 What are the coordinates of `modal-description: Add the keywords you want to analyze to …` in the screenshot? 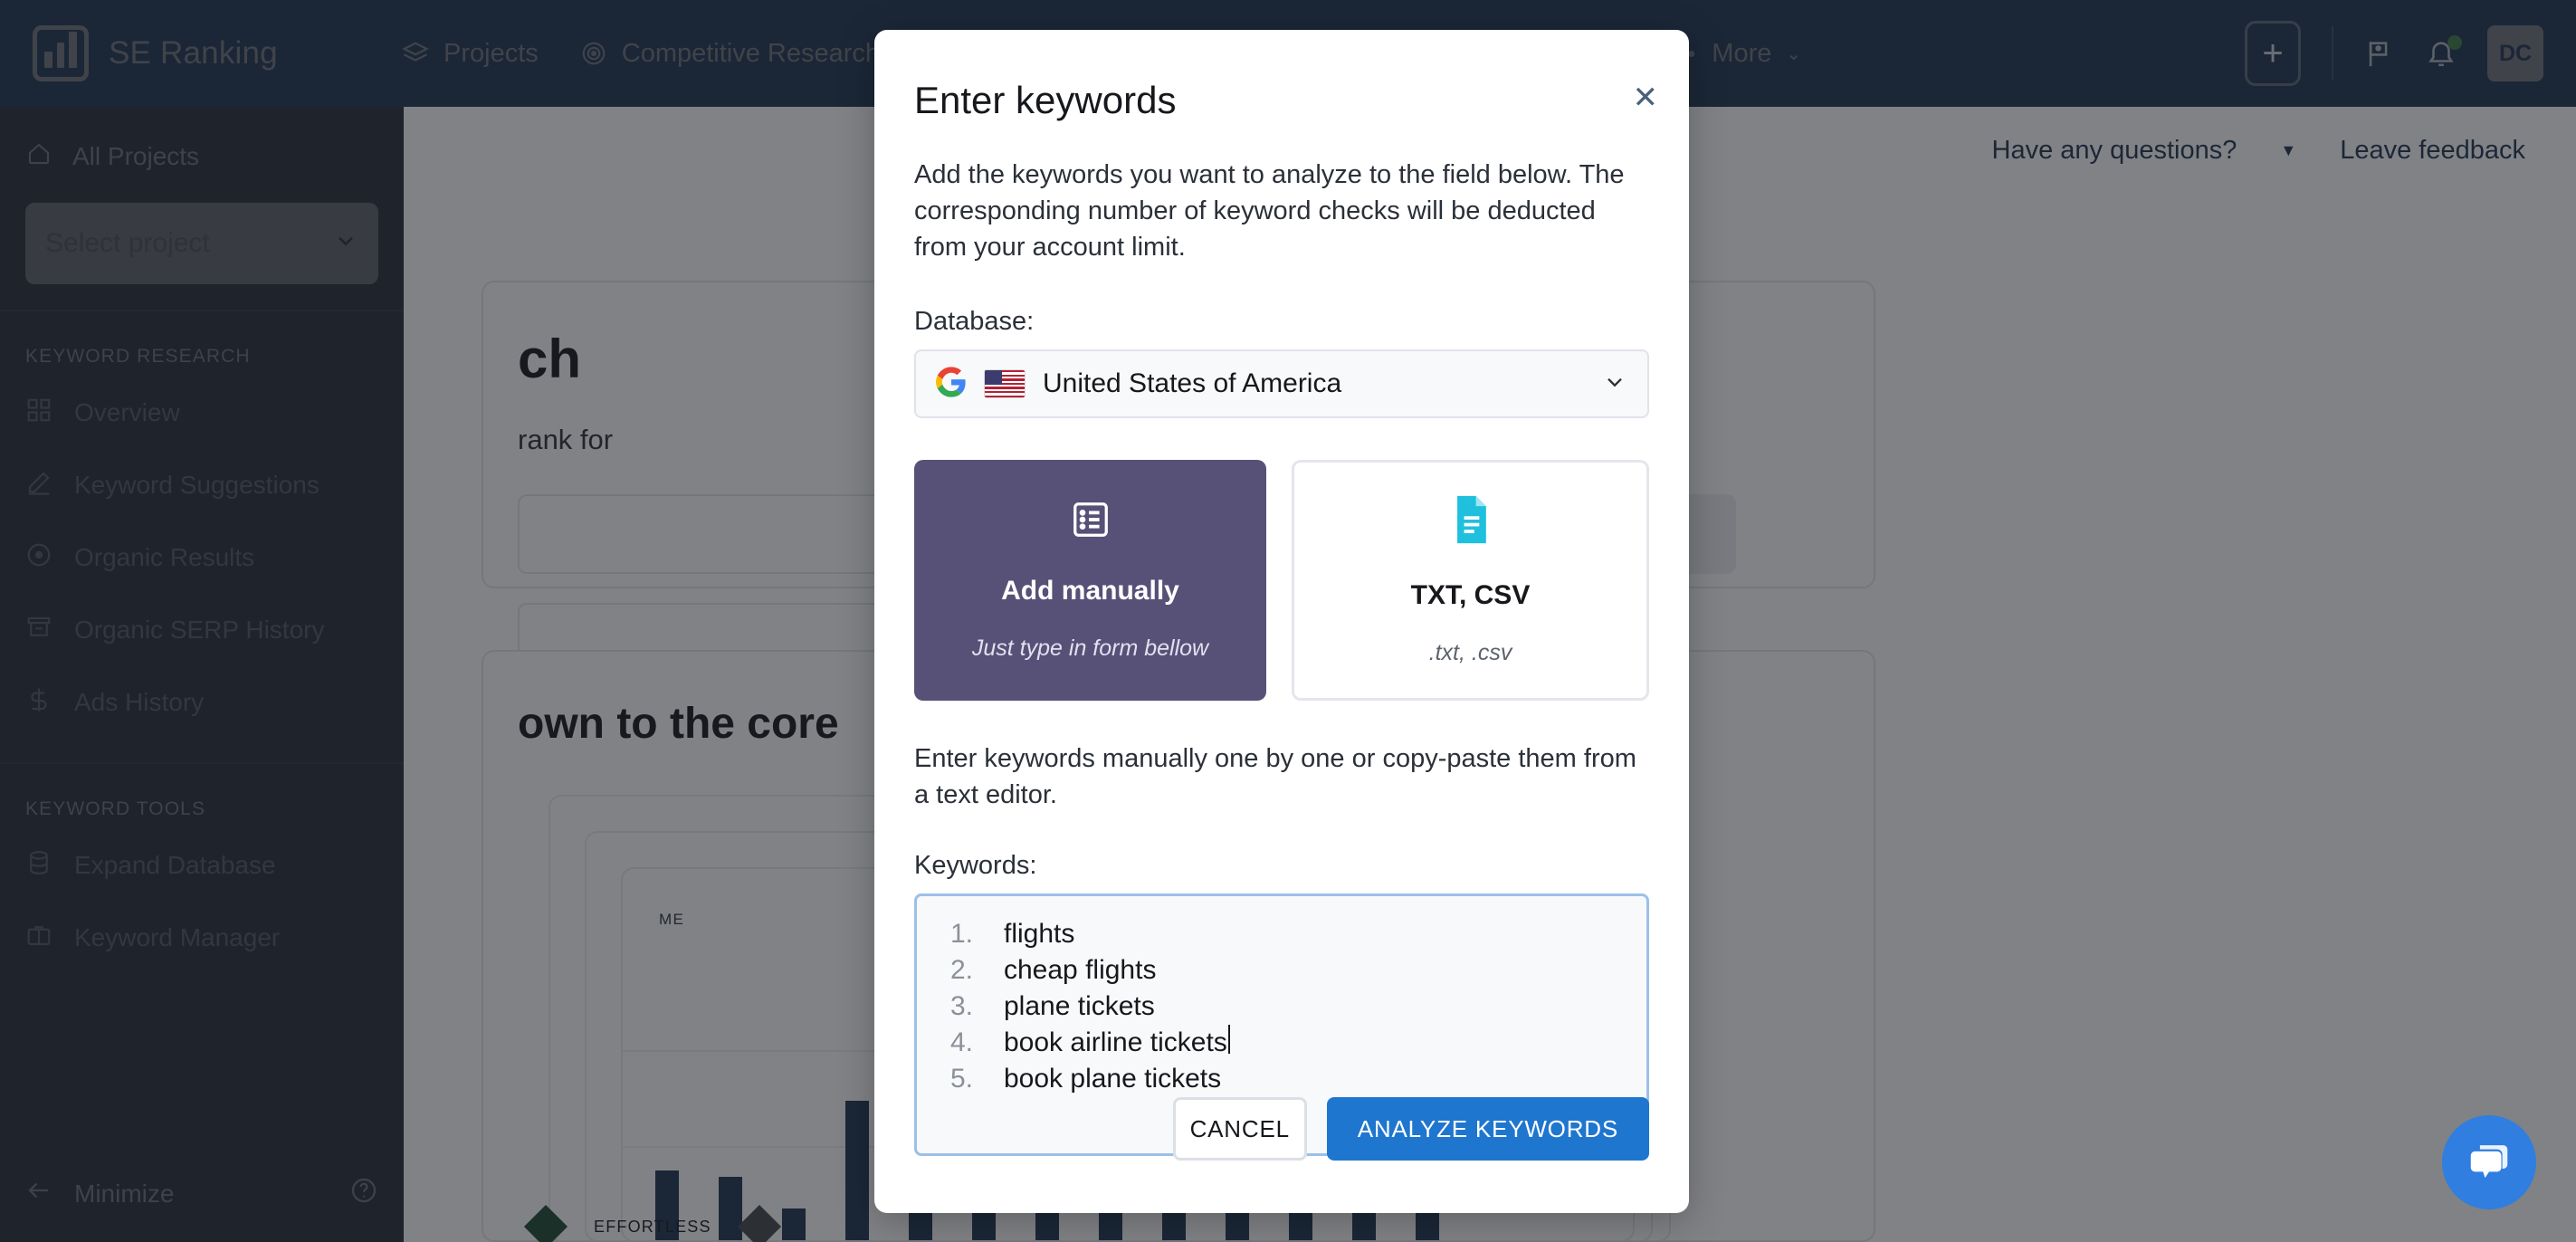 It's located at (1270, 211).